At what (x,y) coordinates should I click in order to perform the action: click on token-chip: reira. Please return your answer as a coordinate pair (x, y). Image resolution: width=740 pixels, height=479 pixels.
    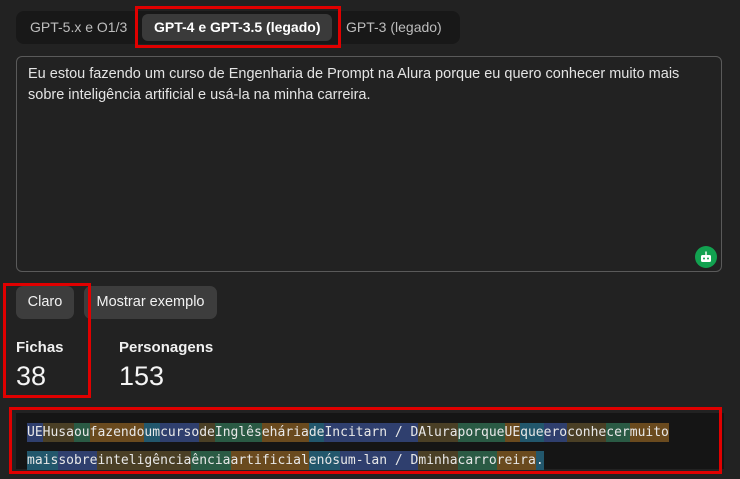
    Looking at the image, I should click on (516, 460).